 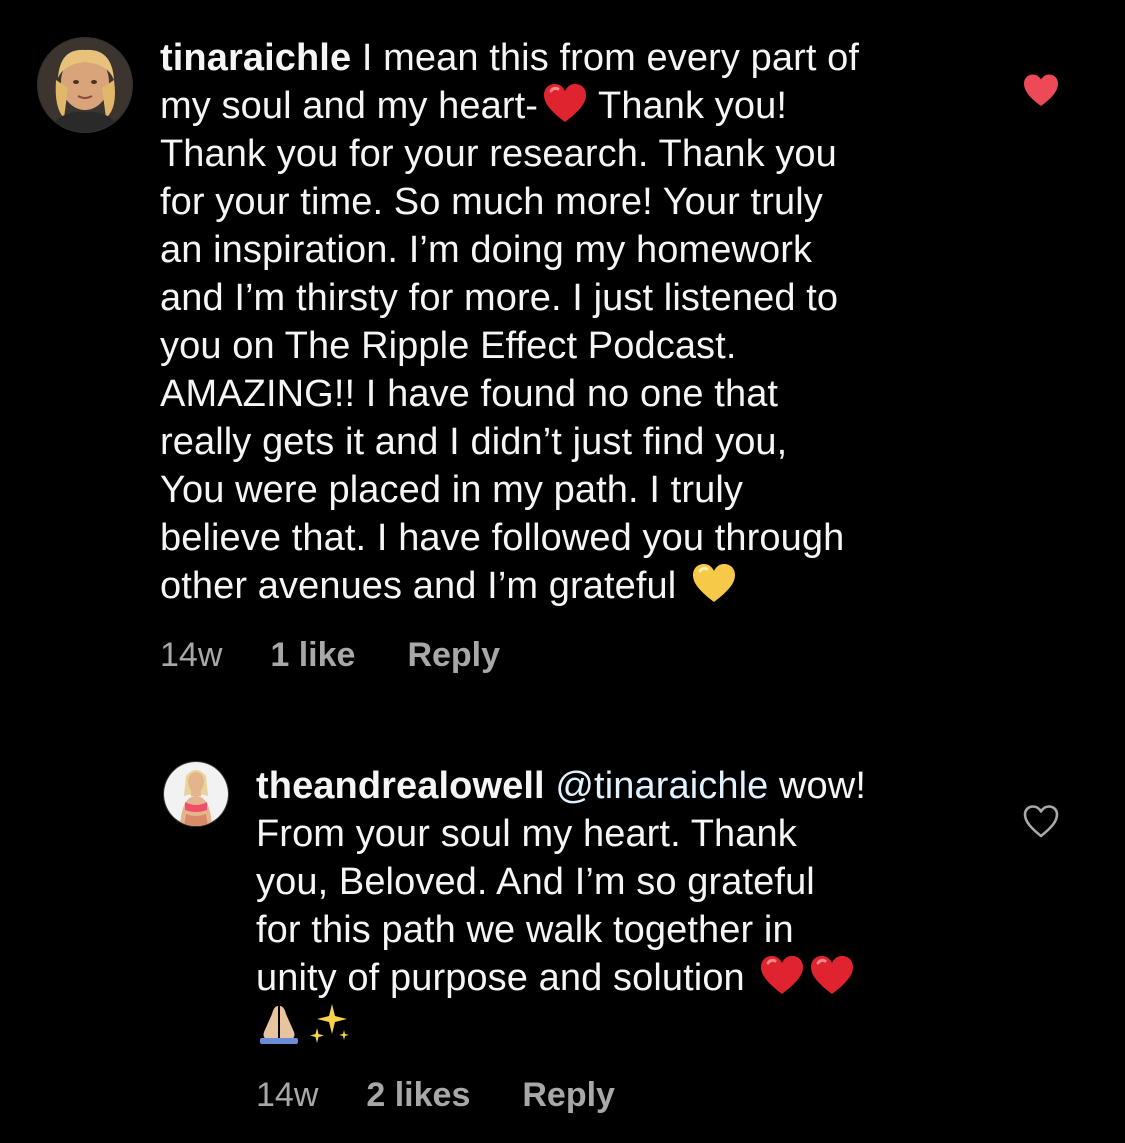 I want to click on comment-line, so click(x=616, y=1026).